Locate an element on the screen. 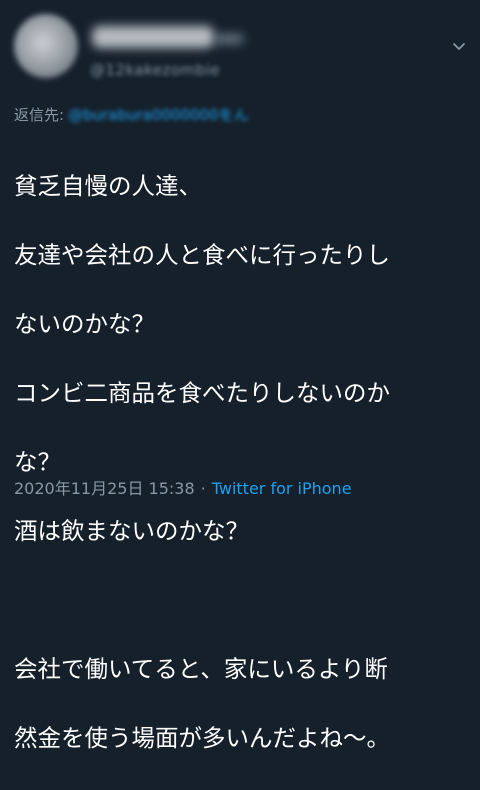  chevron-down-icon is located at coordinates (459, 43).